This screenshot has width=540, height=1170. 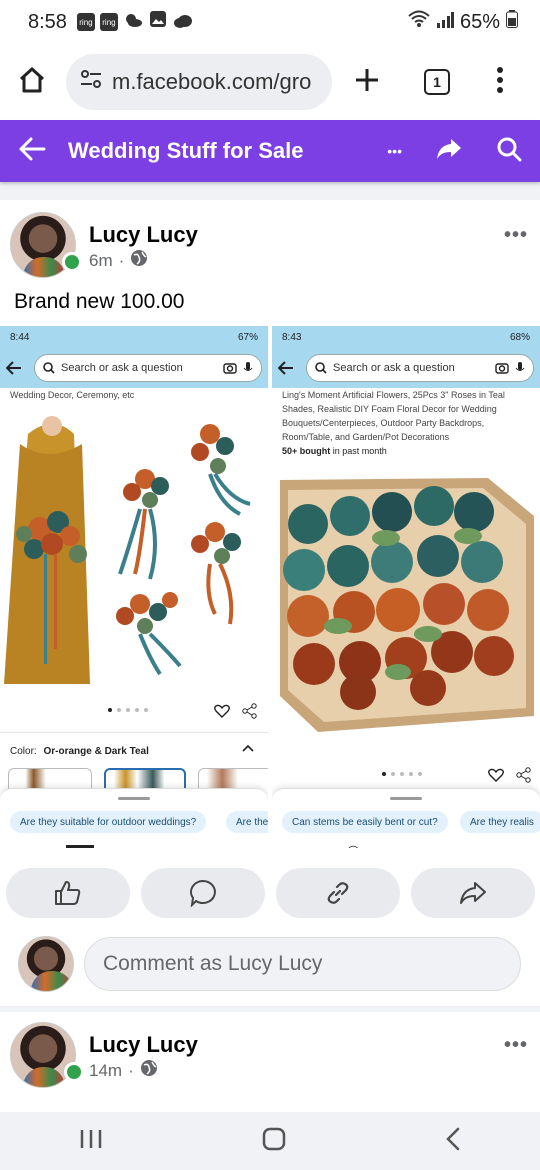 I want to click on group-header: Wedding Stuff for Sale •••, so click(x=270, y=151).